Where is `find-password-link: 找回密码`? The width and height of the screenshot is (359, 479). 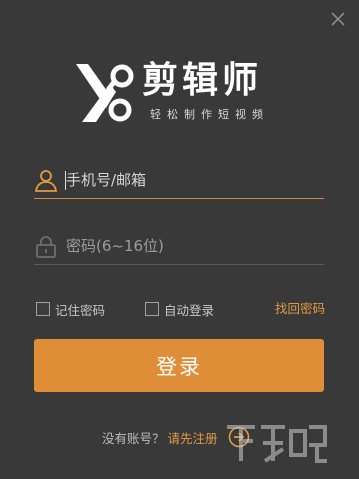 find-password-link: 找回密码 is located at coordinates (300, 309).